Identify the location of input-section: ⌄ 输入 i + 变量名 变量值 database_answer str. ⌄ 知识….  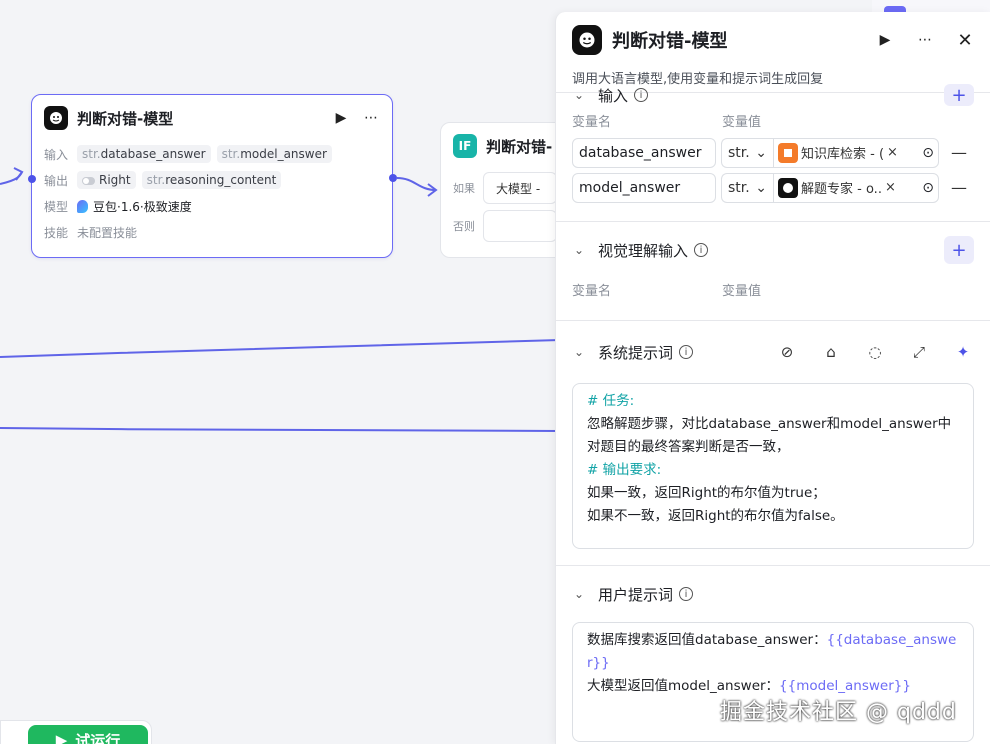
(773, 152).